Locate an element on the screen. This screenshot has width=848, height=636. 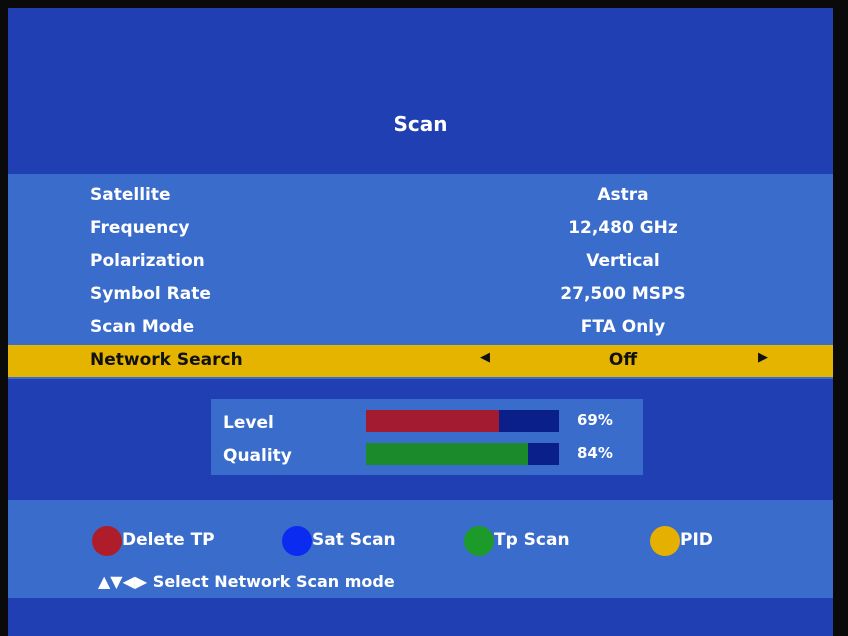
quality-bar-fill is located at coordinates (447, 454).